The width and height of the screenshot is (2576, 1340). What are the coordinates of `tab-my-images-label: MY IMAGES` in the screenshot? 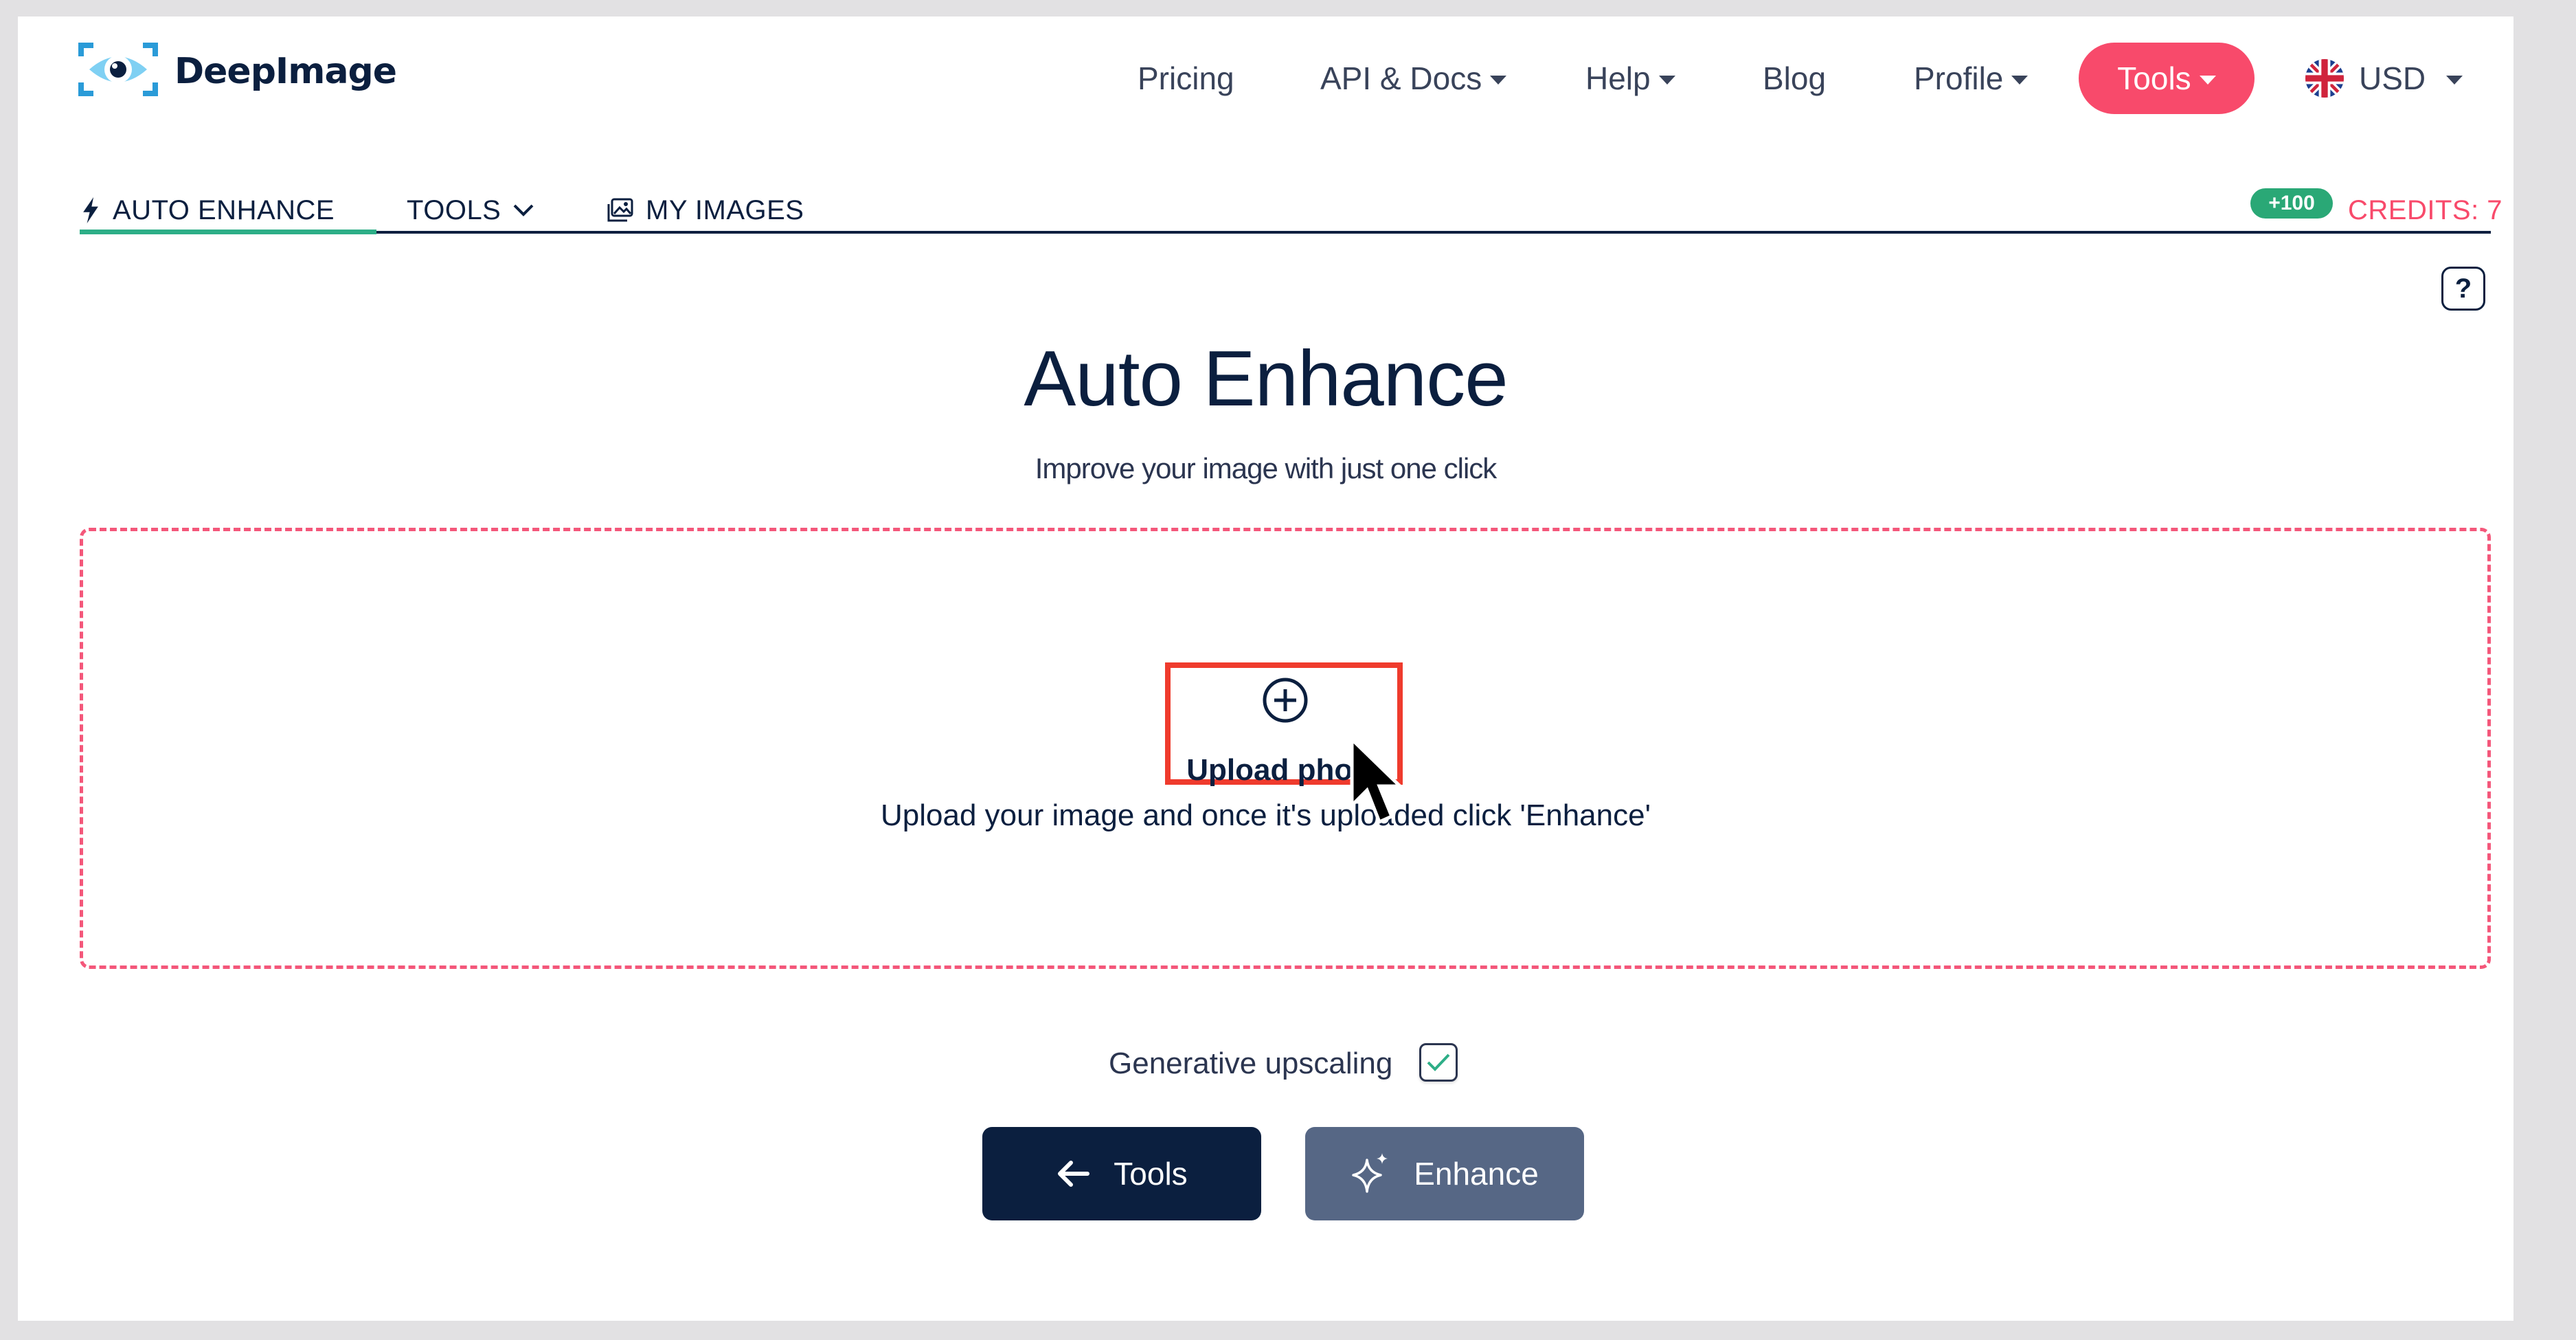 It's located at (725, 210).